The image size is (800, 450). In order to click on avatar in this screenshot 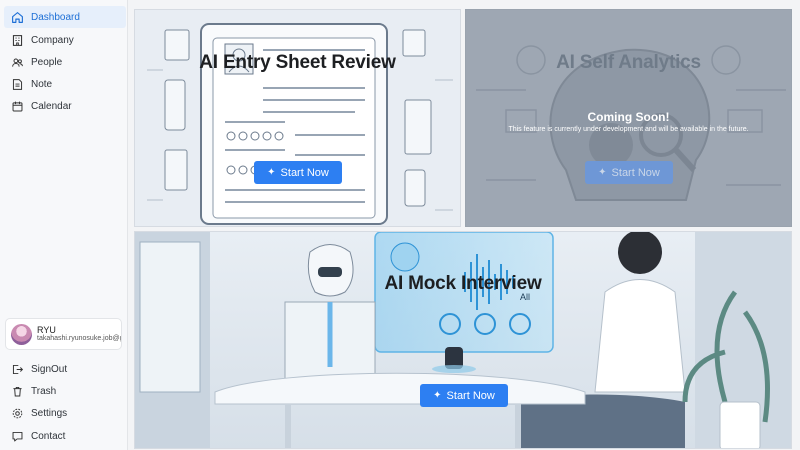, I will do `click(21, 334)`.